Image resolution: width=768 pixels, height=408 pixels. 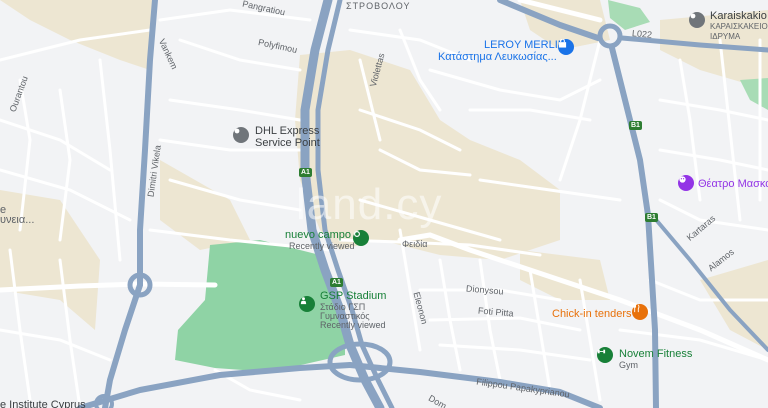 I want to click on place-label-left-partial: e, so click(x=3, y=210).